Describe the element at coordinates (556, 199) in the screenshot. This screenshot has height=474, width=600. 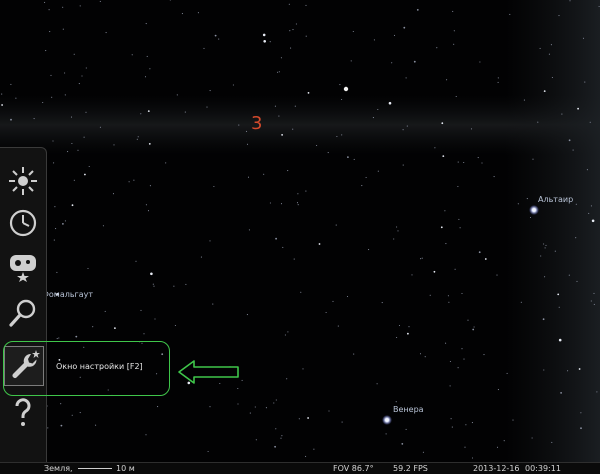
I see `label-altair: Альтаир` at that location.